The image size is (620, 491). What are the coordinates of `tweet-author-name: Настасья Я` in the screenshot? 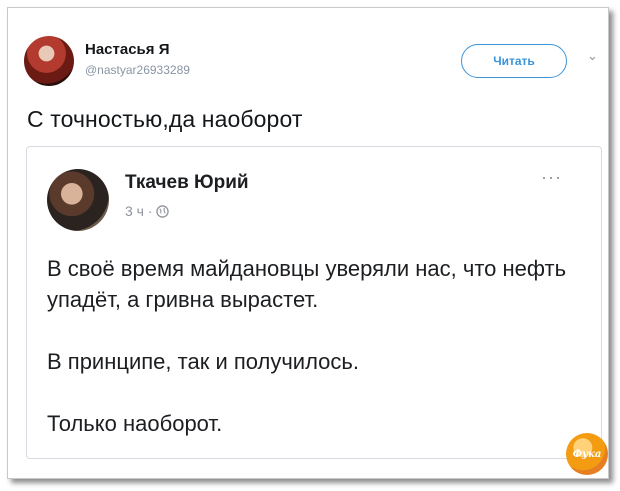 It's located at (127, 49).